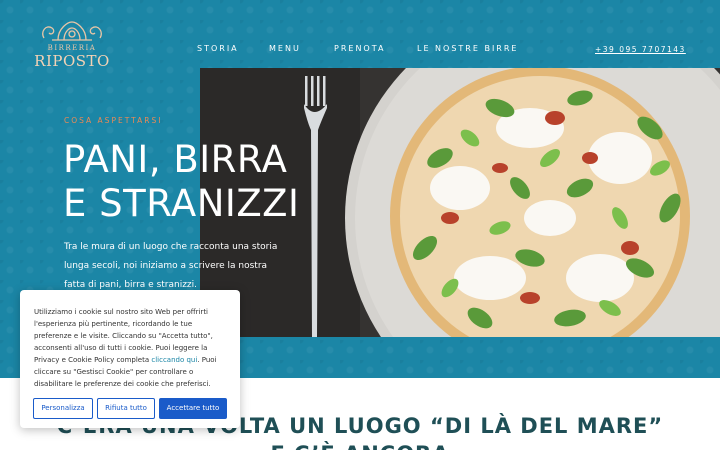  What do you see at coordinates (63, 408) in the screenshot?
I see `customize-button: Personalizza` at bounding box center [63, 408].